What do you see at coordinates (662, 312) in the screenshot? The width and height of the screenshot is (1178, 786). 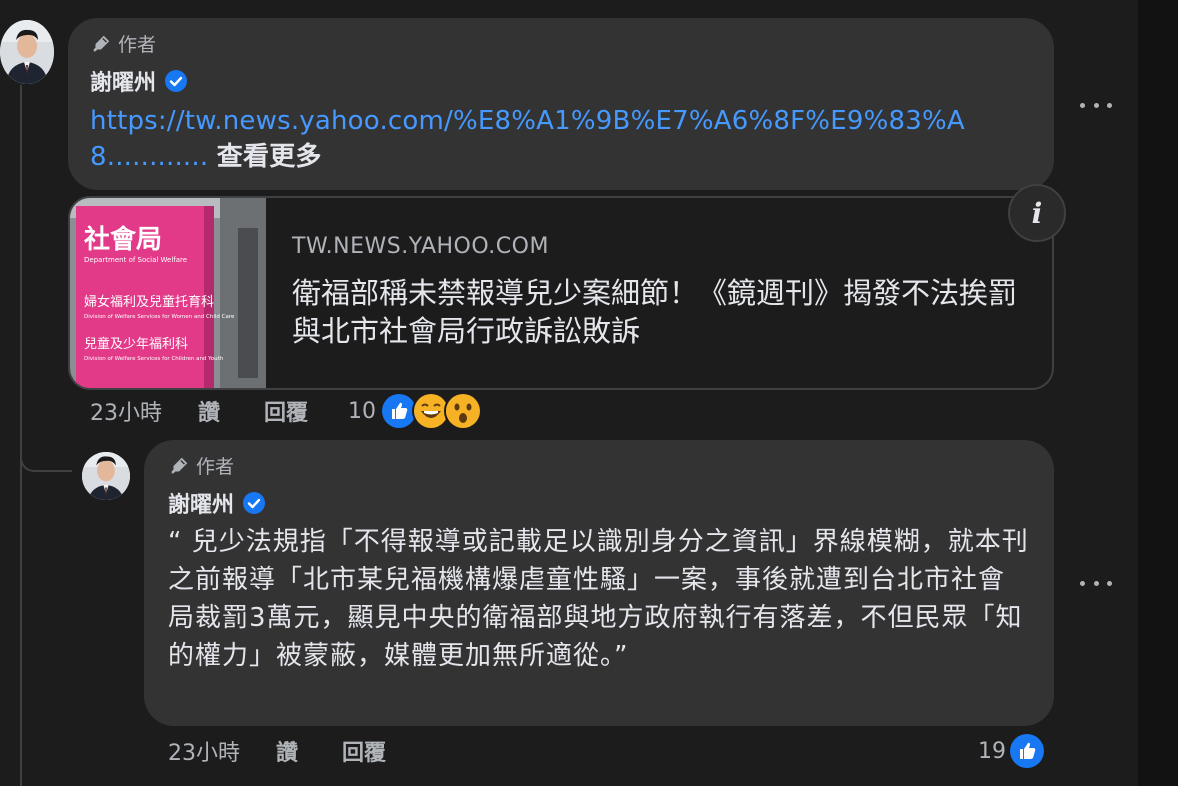 I see `link-title: 衛福部稱未禁報導兒少案細節！《鏡週刊》揭發不法挨罰 與北市社會局行政訴訟敗訴` at bounding box center [662, 312].